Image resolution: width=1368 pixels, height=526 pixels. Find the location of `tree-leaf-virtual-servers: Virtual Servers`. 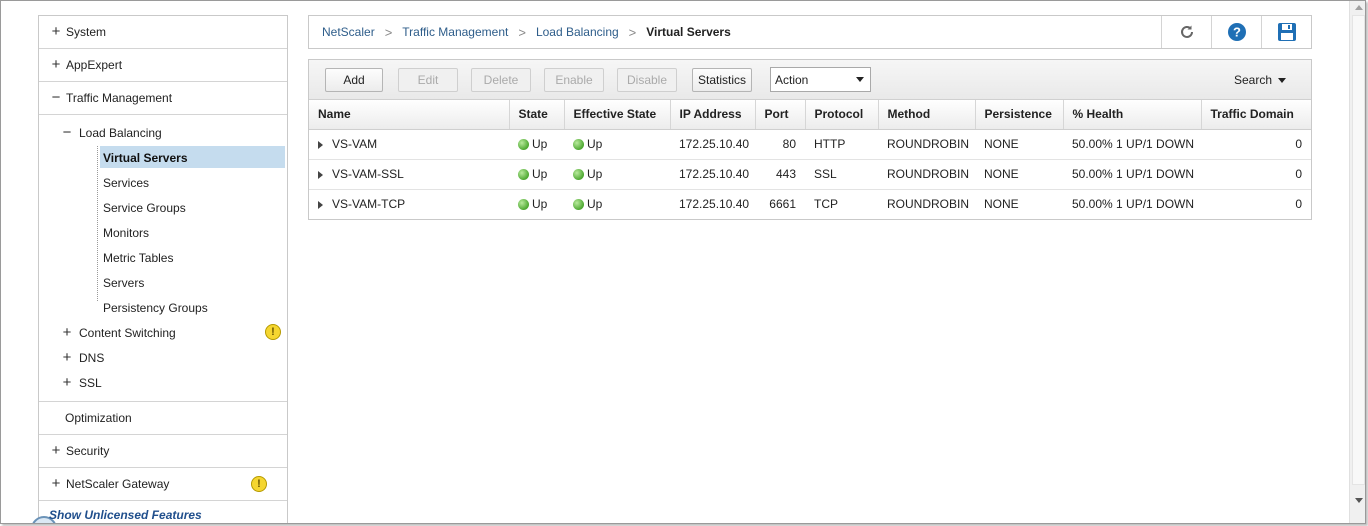

tree-leaf-virtual-servers: Virtual Servers is located at coordinates (163, 157).